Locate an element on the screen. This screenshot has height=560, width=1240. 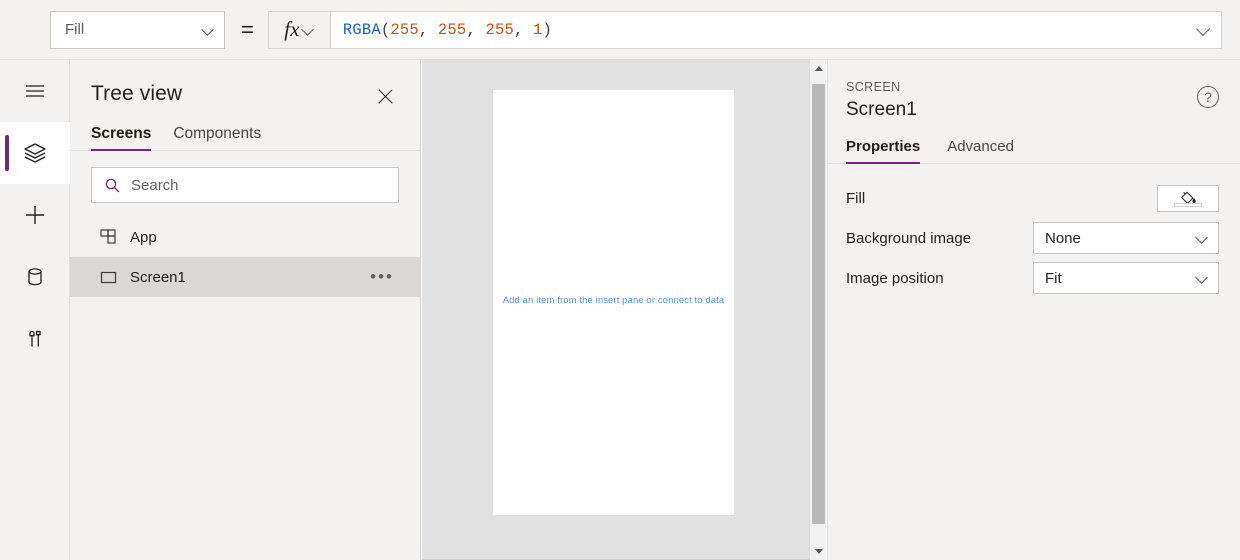
dropdown-value: None is located at coordinates (1063, 238).